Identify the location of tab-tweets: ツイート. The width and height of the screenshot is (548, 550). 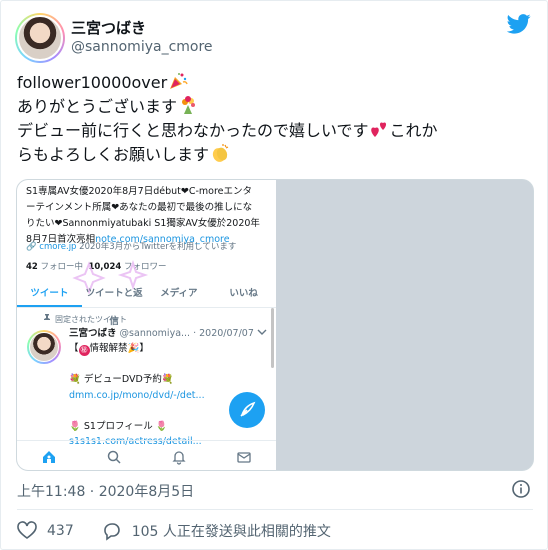
(49, 293).